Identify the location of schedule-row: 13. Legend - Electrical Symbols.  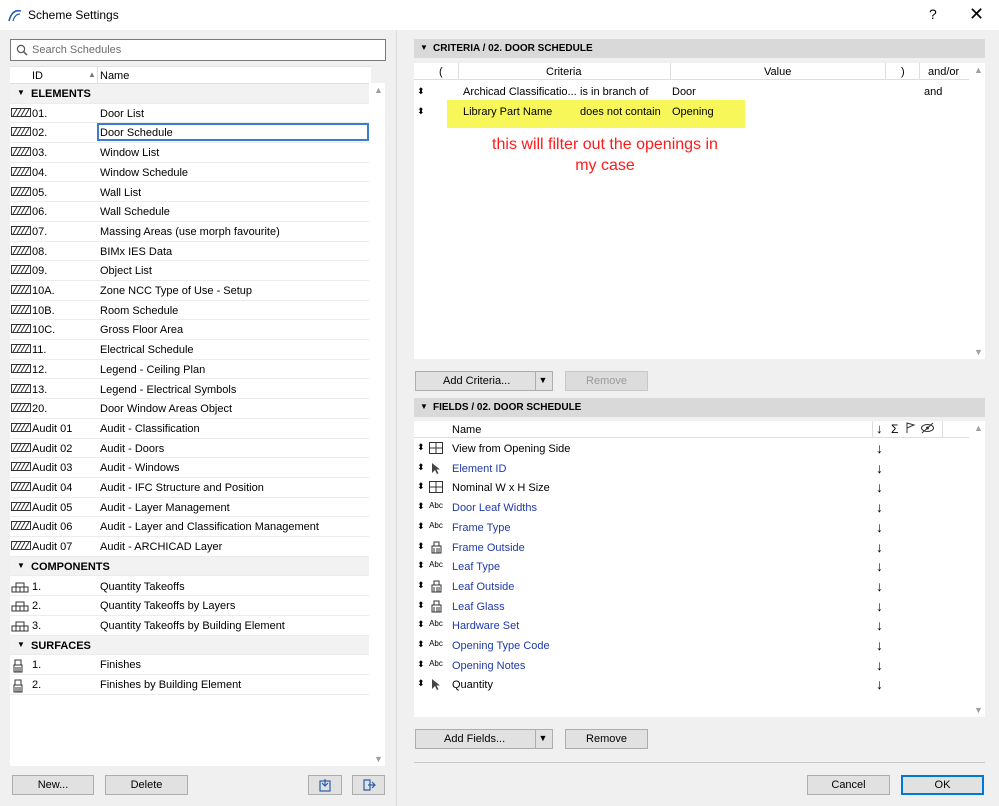
(189, 390).